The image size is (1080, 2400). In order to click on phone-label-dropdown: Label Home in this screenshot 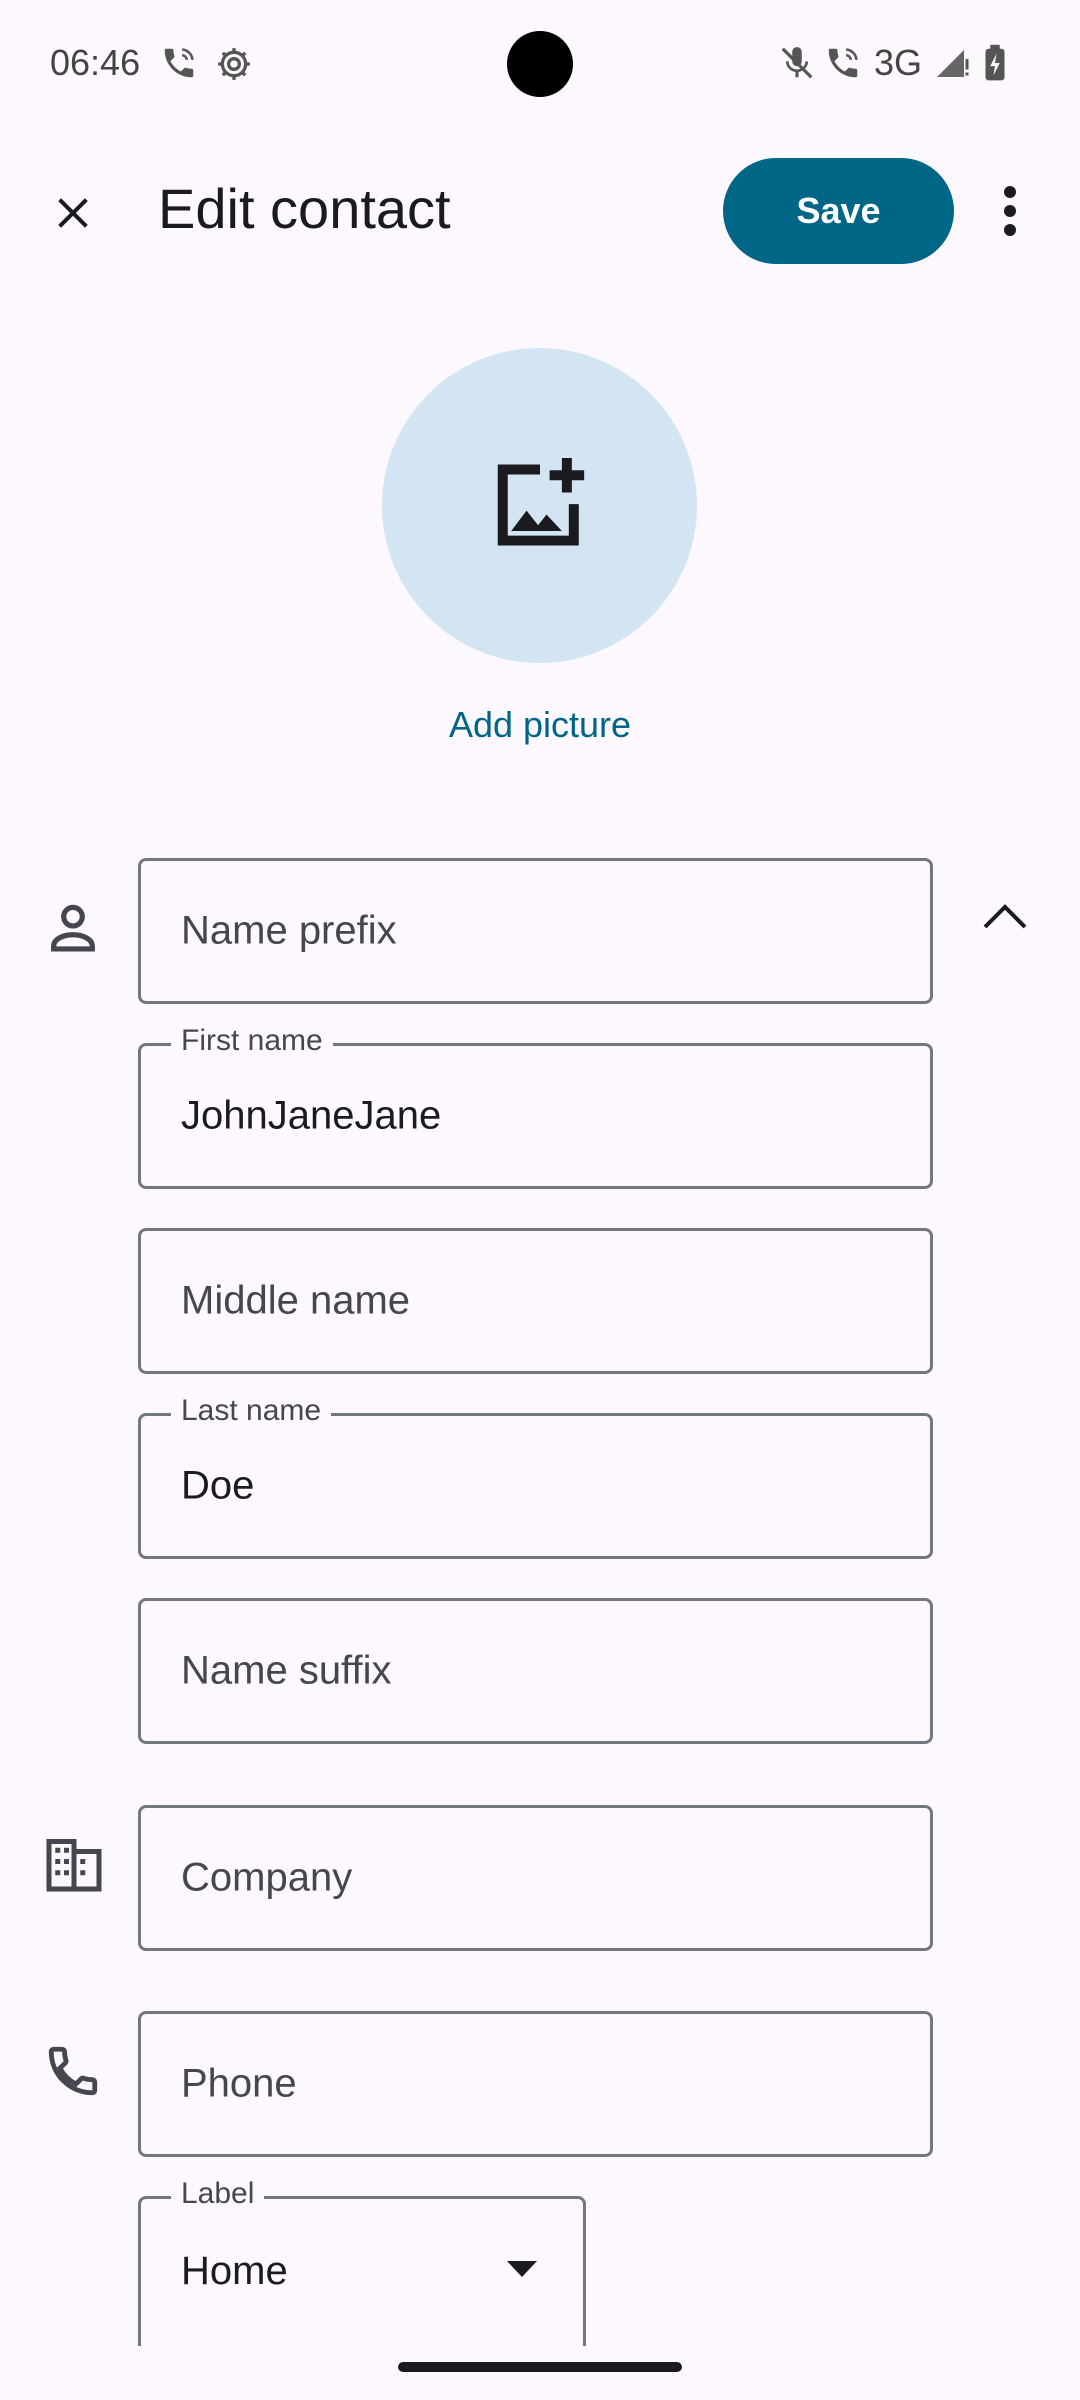, I will do `click(362, 2261)`.